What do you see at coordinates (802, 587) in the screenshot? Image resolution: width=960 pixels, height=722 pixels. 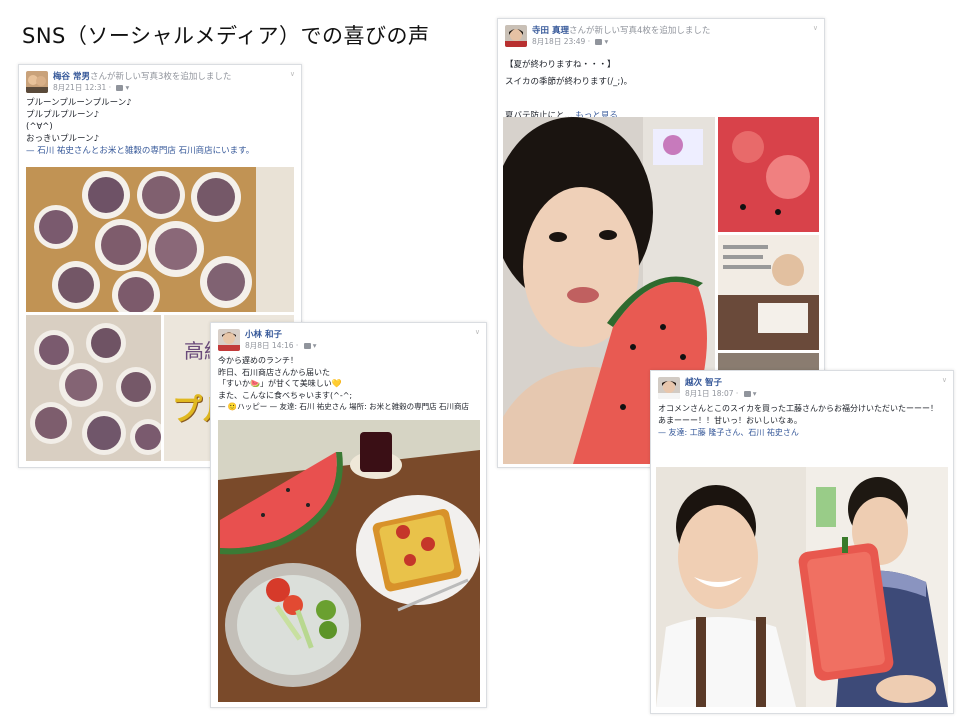 I see `post-photo-watermelon-smile` at bounding box center [802, 587].